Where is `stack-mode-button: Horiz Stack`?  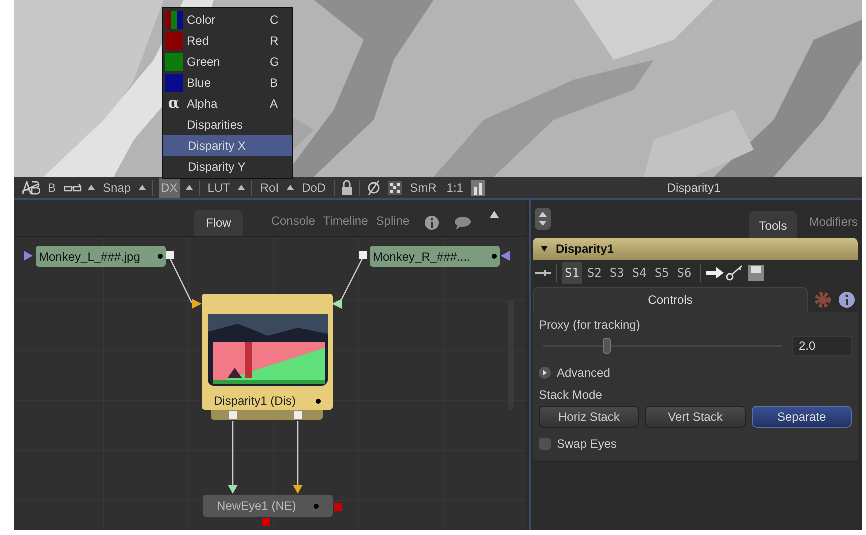
stack-mode-button: Horiz Stack is located at coordinates (589, 417).